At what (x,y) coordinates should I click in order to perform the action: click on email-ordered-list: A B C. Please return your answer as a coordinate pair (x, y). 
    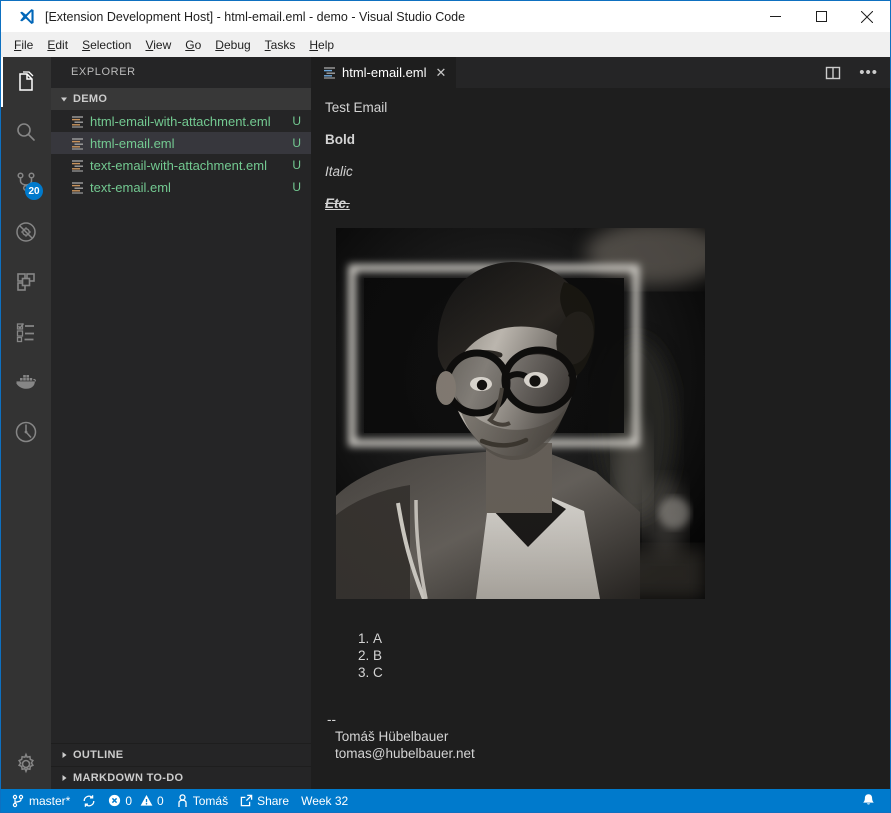
    Looking at the image, I should click on (607, 655).